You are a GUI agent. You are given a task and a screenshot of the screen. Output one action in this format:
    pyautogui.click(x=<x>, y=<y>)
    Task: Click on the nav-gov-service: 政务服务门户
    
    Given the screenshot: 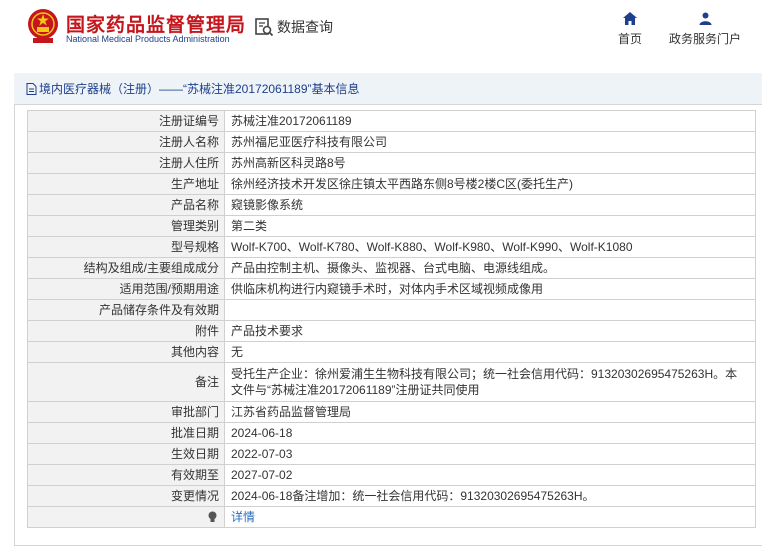 What is the action you would take?
    pyautogui.click(x=705, y=29)
    